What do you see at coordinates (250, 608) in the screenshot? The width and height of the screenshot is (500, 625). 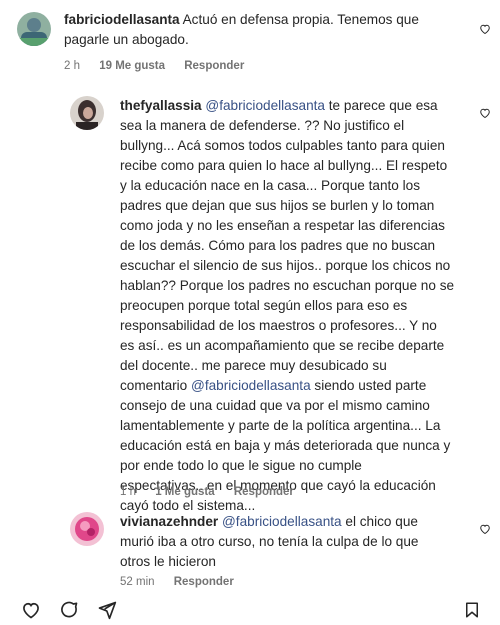 I see `post-actions-bar` at bounding box center [250, 608].